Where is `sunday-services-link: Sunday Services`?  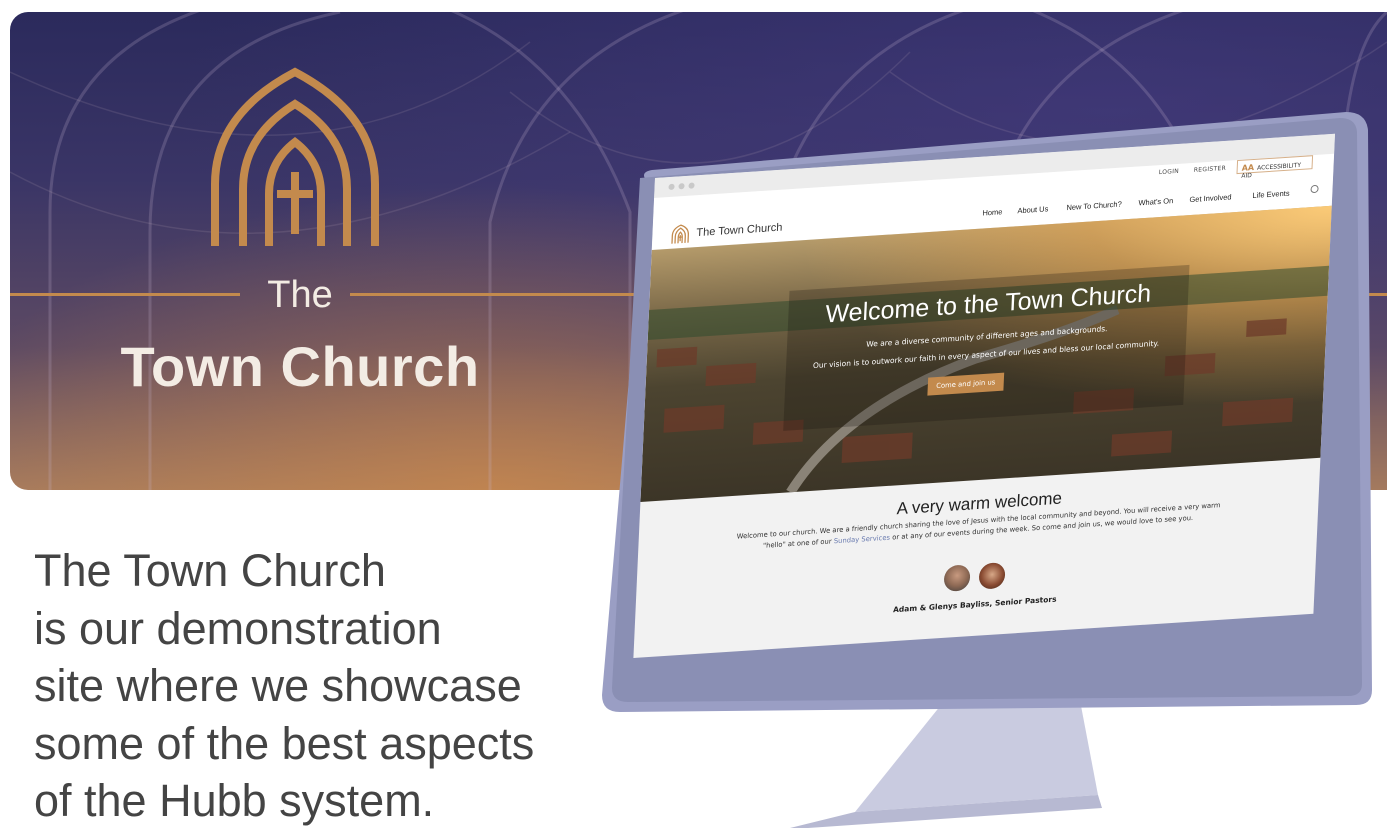 sunday-services-link: Sunday Services is located at coordinates (862, 539).